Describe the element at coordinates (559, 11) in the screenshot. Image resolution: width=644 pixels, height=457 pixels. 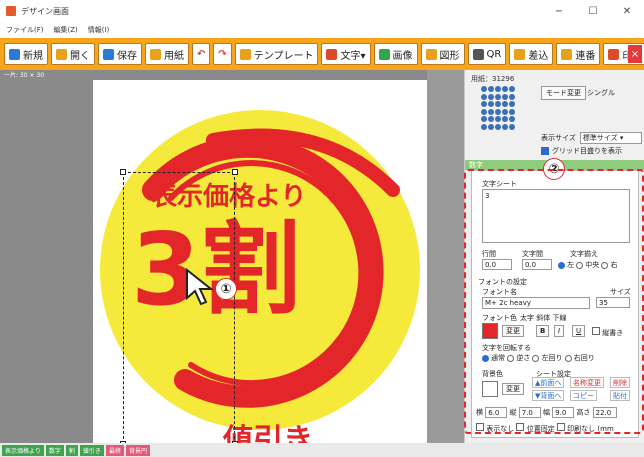
I see `minimize-button: −` at that location.